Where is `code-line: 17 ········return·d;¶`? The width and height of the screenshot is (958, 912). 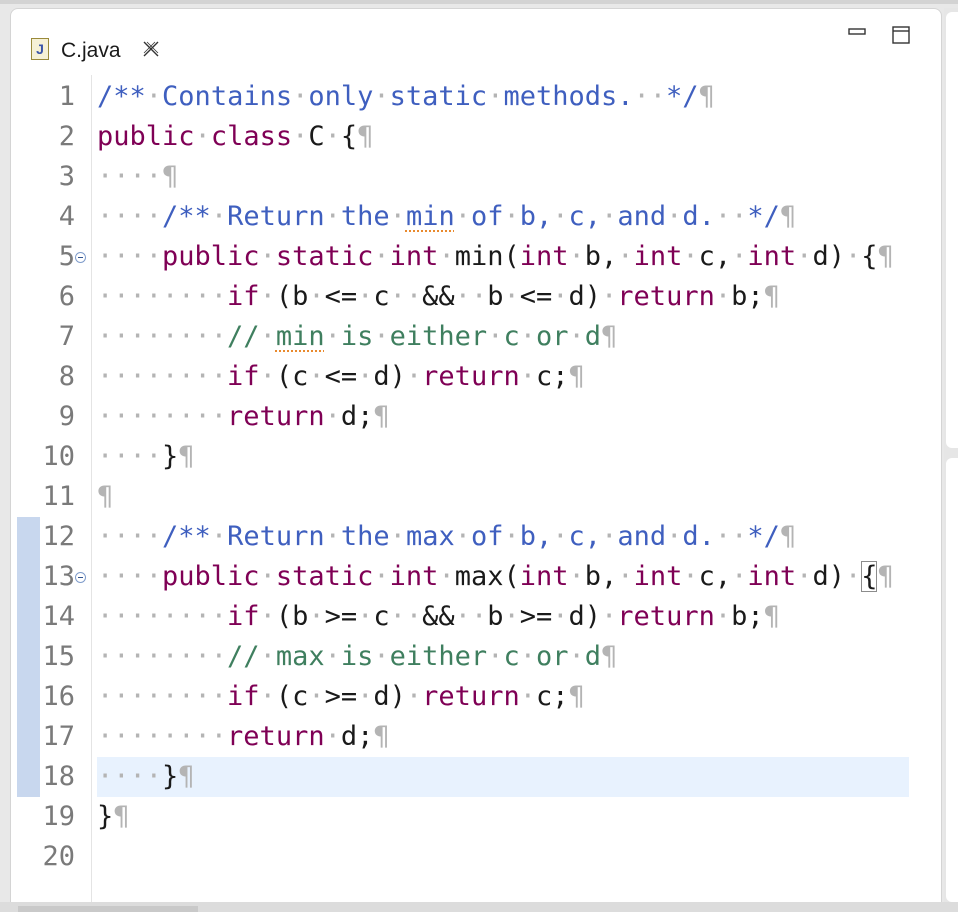
code-line: 17 ········return·d;¶ is located at coordinates (476, 737).